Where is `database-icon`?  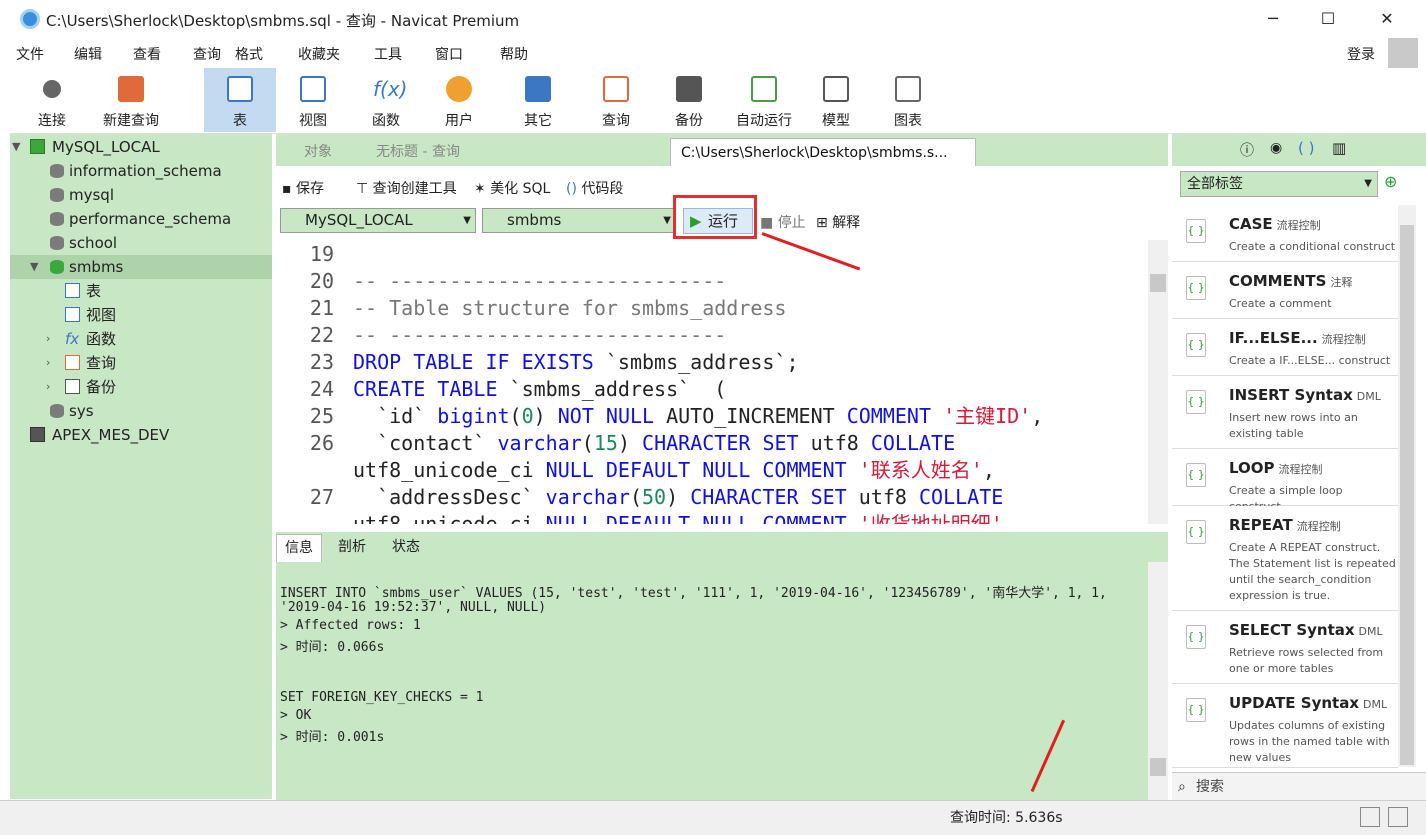 database-icon is located at coordinates (57, 411).